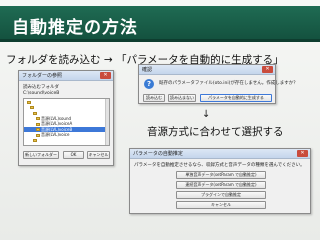  I want to click on method-dialog-title: パラメータの自動推定, so click(158, 154).